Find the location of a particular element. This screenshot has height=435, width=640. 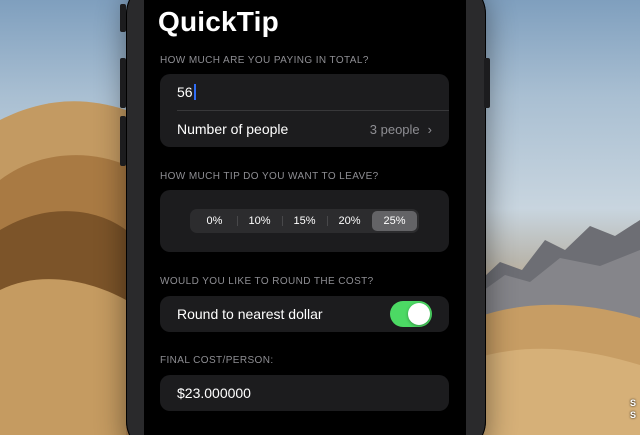

tip-section-header: HOW MUCH TIP DO YOU WANT TO LEAVE? is located at coordinates (269, 176).